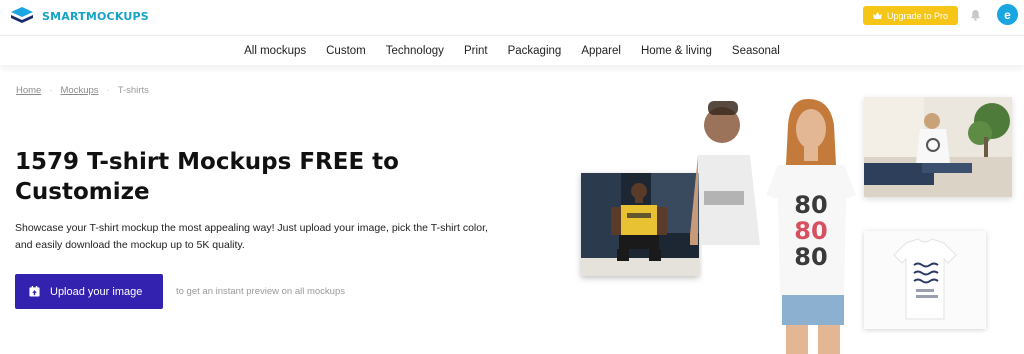 This screenshot has height=354, width=1024. What do you see at coordinates (756, 51) in the screenshot?
I see `nav-item-seasonal: Seasonal` at bounding box center [756, 51].